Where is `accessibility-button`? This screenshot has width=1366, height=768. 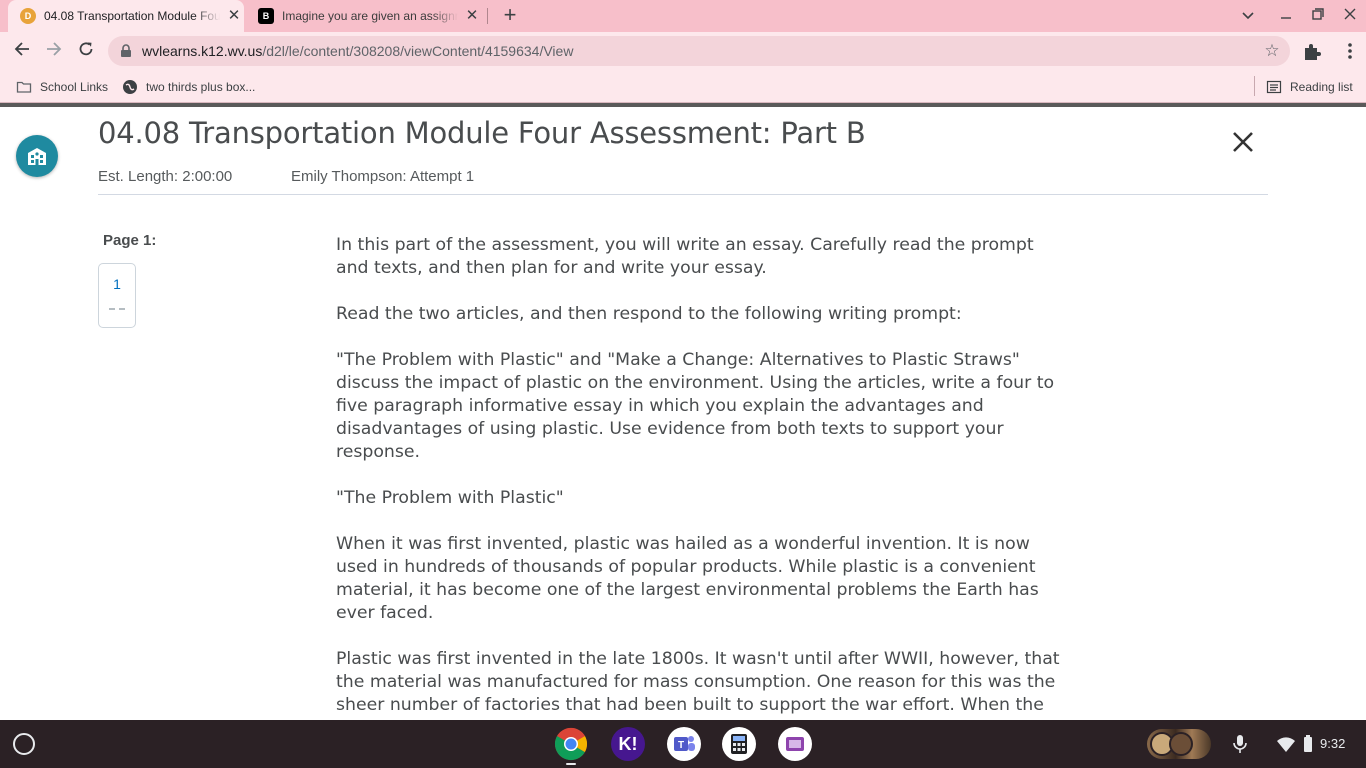 accessibility-button is located at coordinates (37, 156).